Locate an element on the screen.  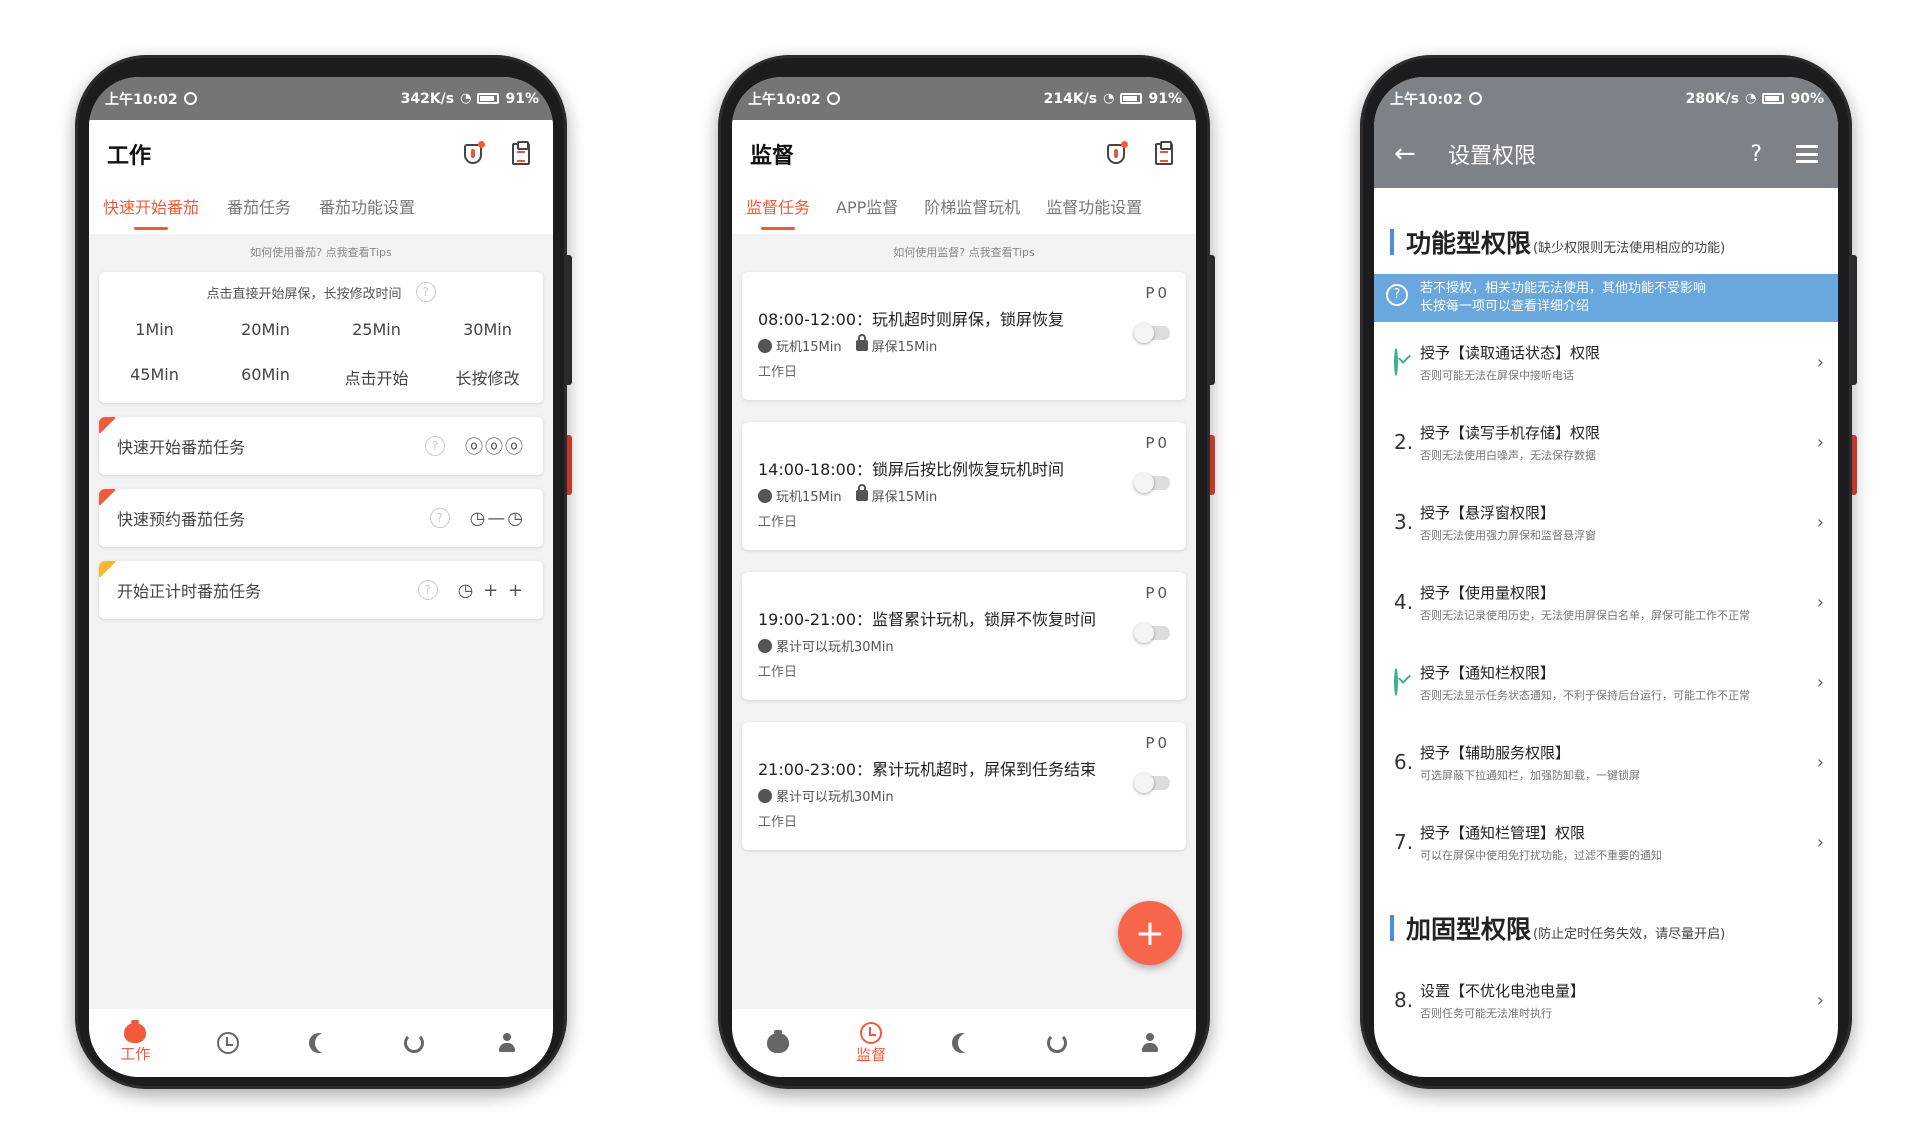
bottom-nav: 工作 is located at coordinates (321, 1043).